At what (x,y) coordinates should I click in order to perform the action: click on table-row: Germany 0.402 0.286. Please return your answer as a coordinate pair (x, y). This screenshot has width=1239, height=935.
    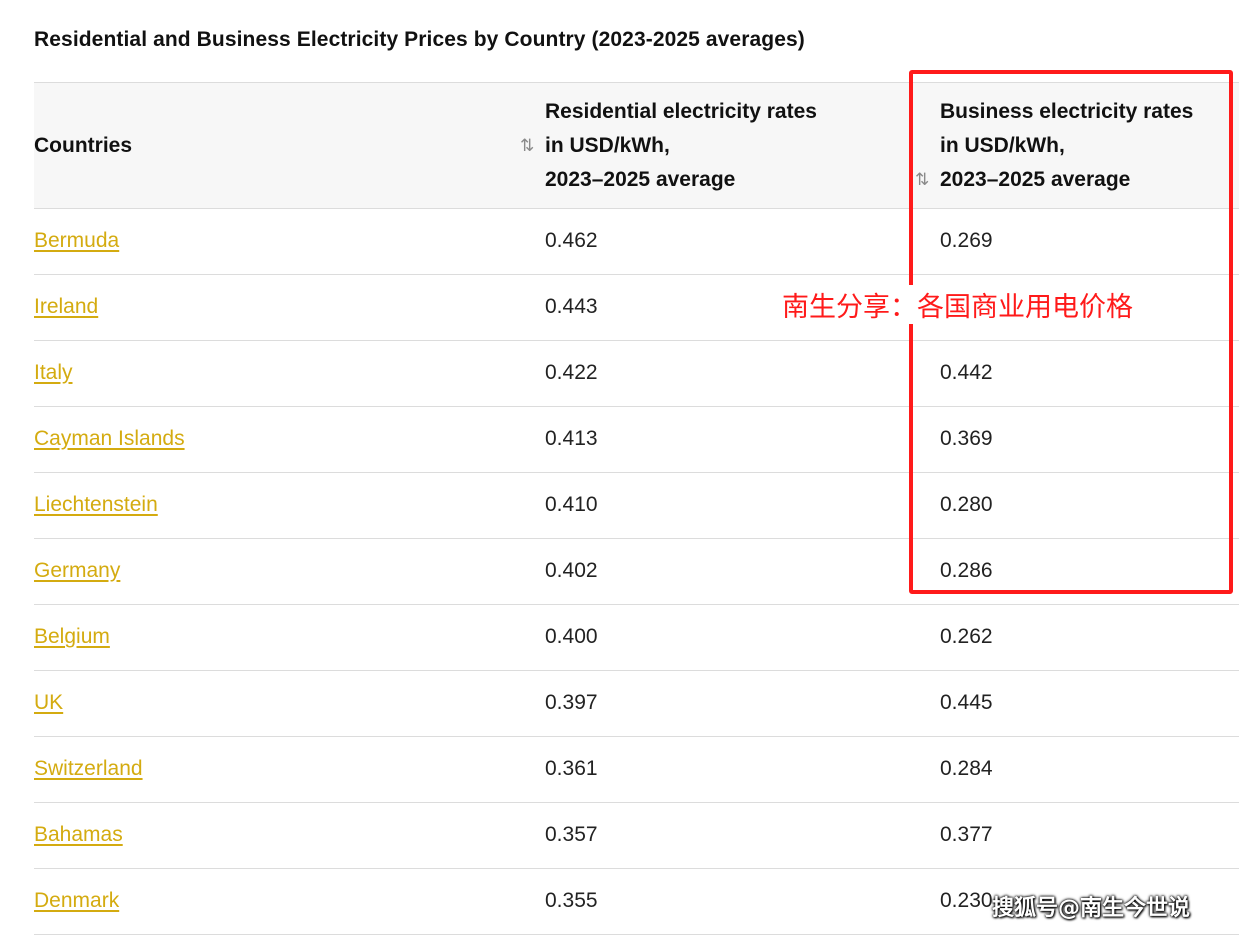
    Looking at the image, I should click on (636, 572).